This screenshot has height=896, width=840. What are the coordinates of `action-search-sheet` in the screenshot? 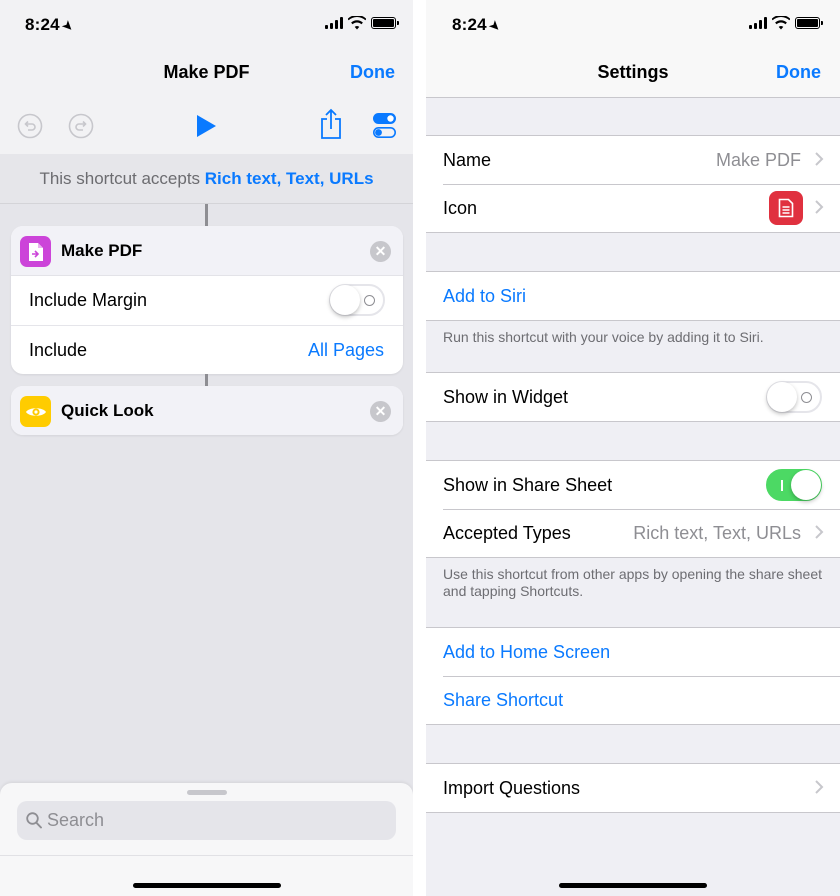 It's located at (206, 839).